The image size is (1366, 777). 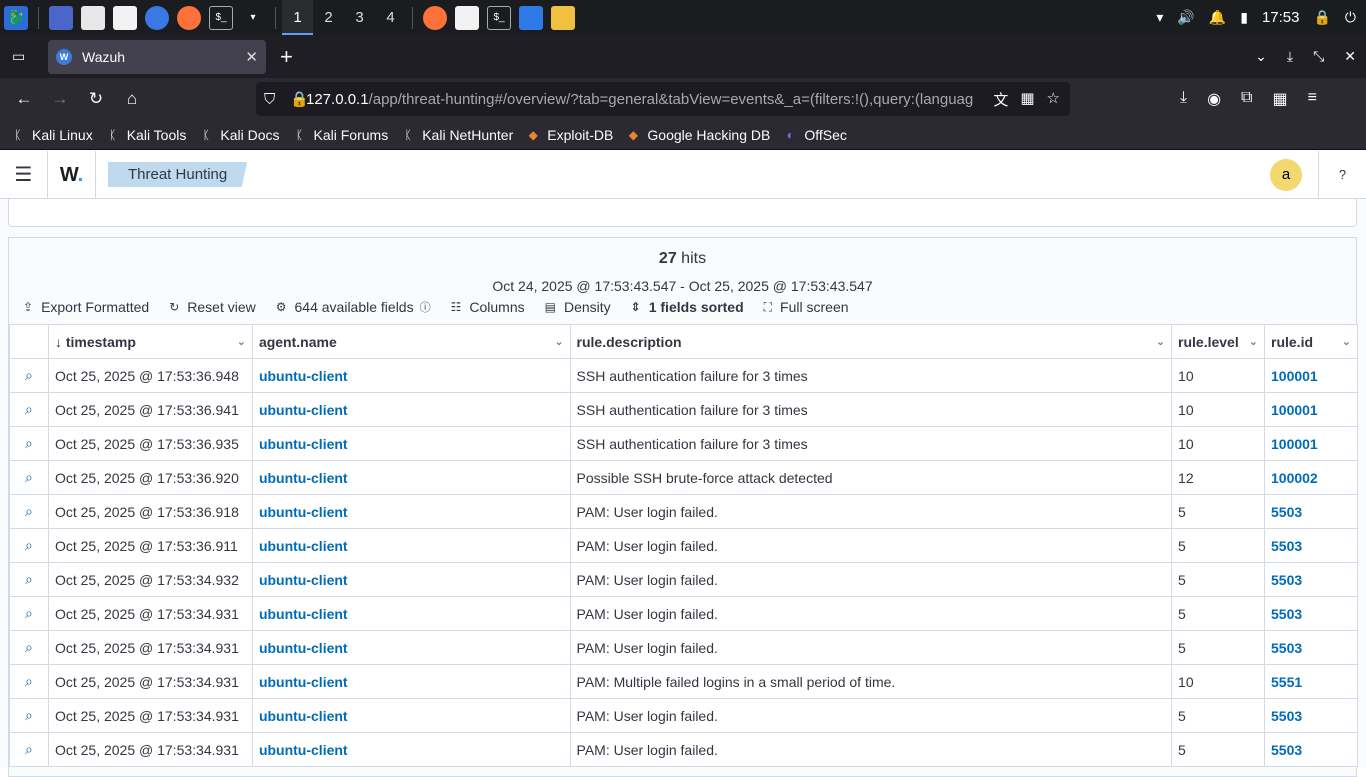 I want to click on terminal-window-icon: $_, so click(x=499, y=17).